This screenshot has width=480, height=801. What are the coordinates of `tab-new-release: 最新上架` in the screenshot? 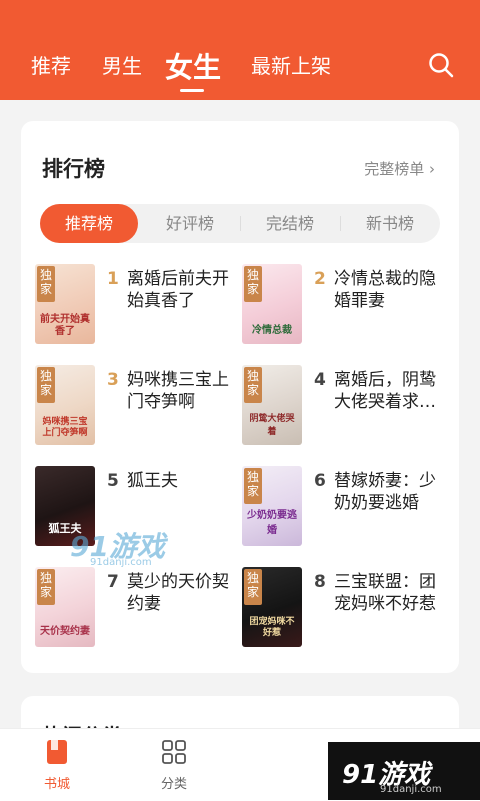 It's located at (291, 64).